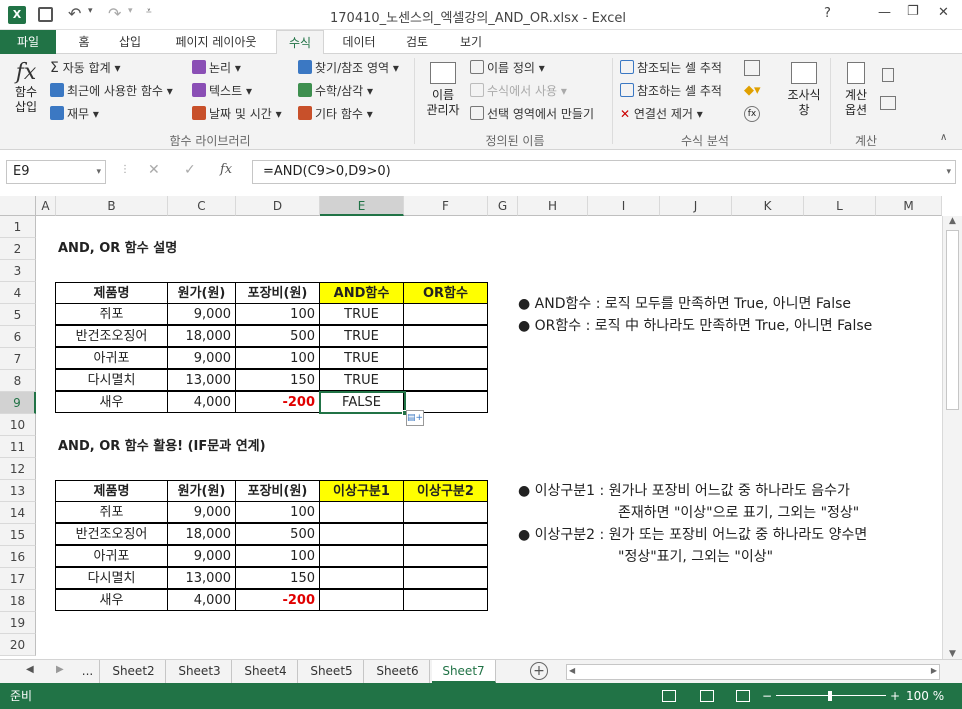 This screenshot has width=962, height=709. What do you see at coordinates (361, 336) in the screenshot?
I see `table-cell: TRUE` at bounding box center [361, 336].